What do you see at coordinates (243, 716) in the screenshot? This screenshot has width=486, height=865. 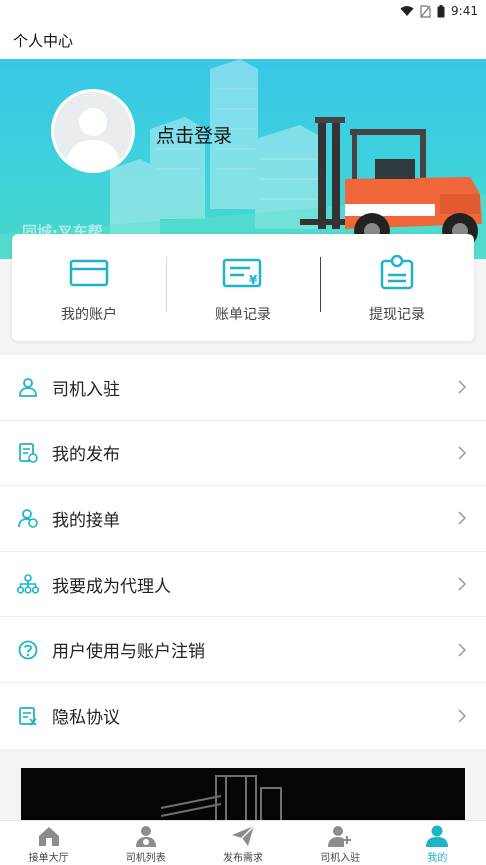 I see `menu-item-privacy: 隐私协议` at bounding box center [243, 716].